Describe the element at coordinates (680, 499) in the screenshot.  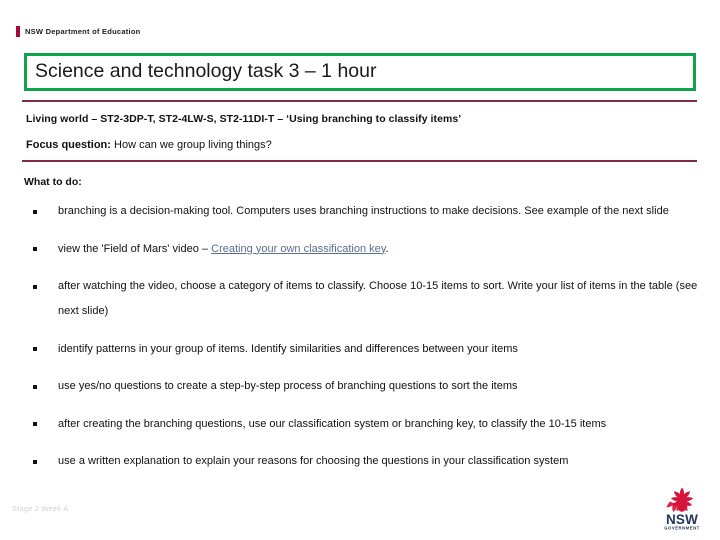
I see `waratah-icon` at that location.